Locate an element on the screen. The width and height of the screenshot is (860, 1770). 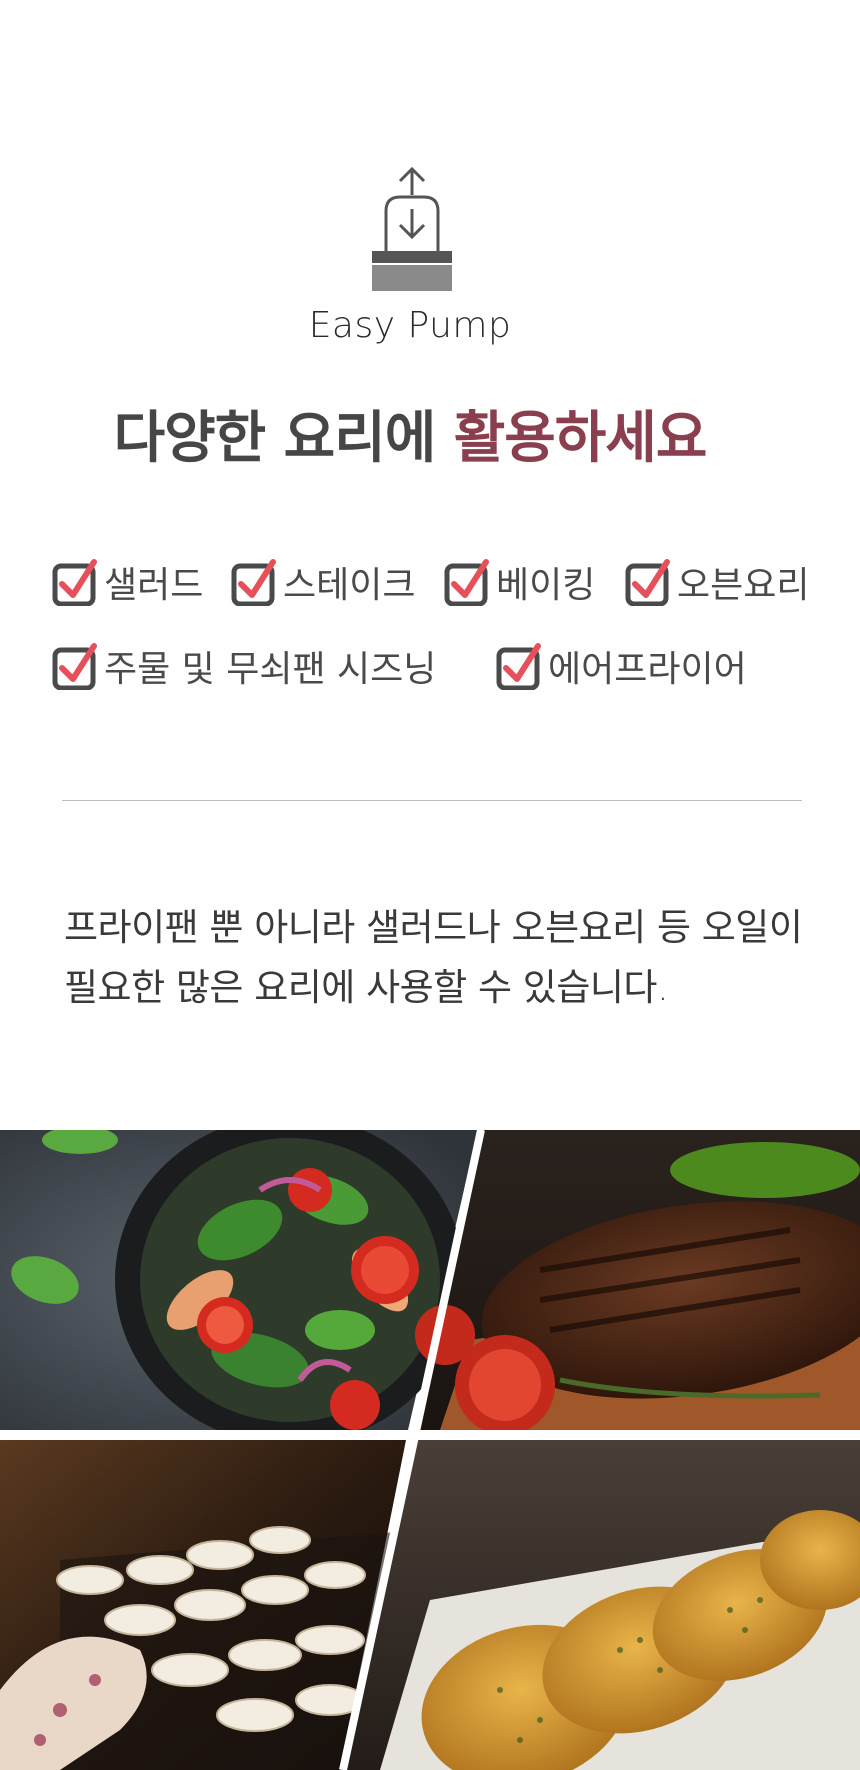
check-label: 샐러드 is located at coordinates (154, 585).